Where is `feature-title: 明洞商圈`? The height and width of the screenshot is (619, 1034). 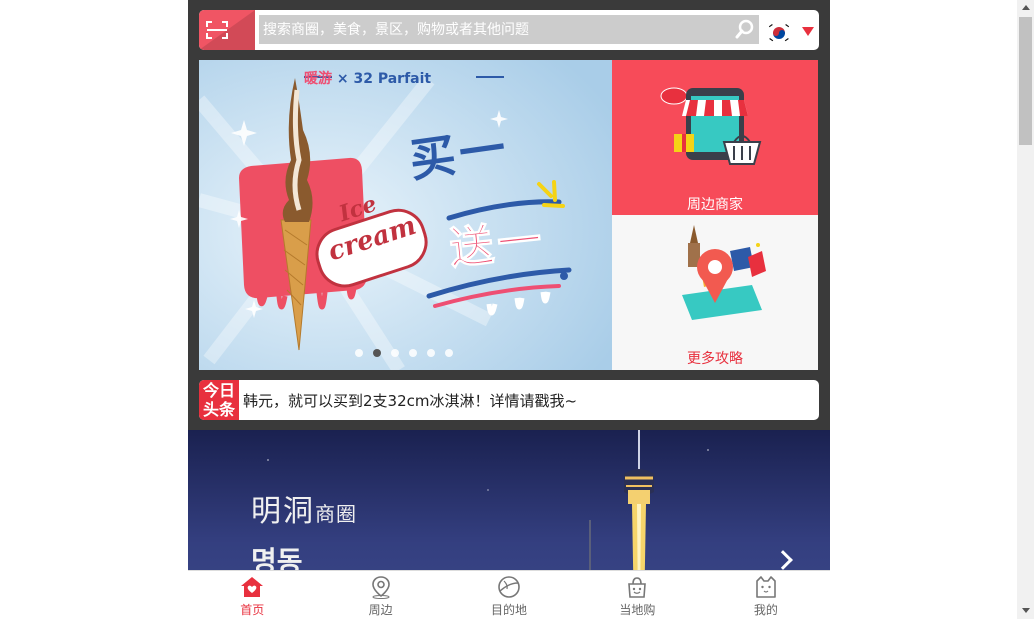
feature-title: 明洞商圈 is located at coordinates (304, 508).